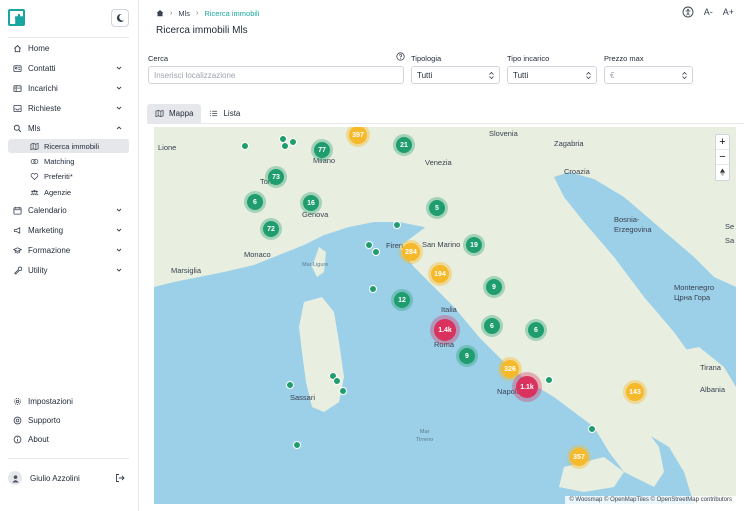 Image resolution: width=744 pixels, height=511 pixels. I want to click on map-cluster: 357, so click(579, 457).